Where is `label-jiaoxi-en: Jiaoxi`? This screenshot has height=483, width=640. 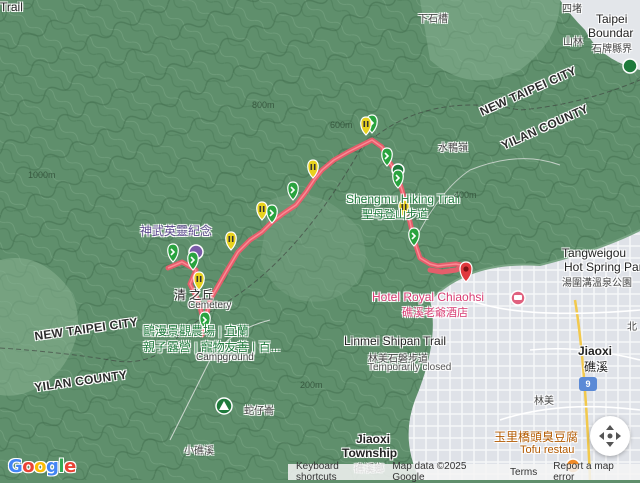 label-jiaoxi-en: Jiaoxi is located at coordinates (595, 351).